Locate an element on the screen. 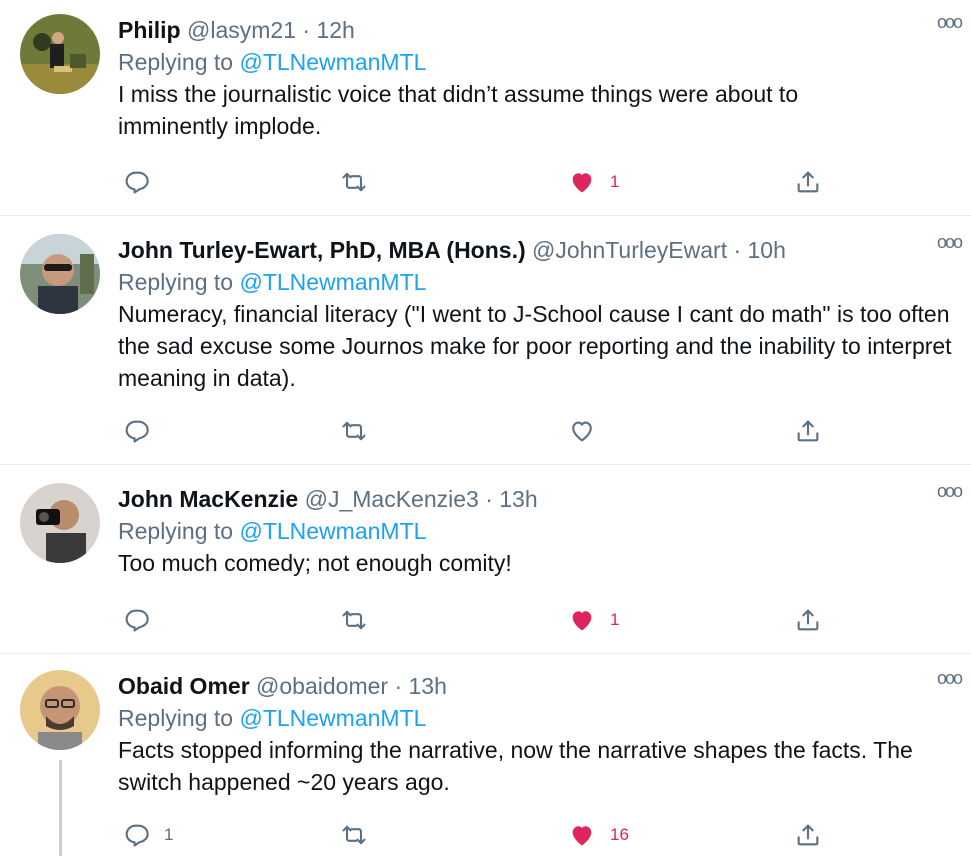  reply-button: 1 is located at coordinates (147, 835).